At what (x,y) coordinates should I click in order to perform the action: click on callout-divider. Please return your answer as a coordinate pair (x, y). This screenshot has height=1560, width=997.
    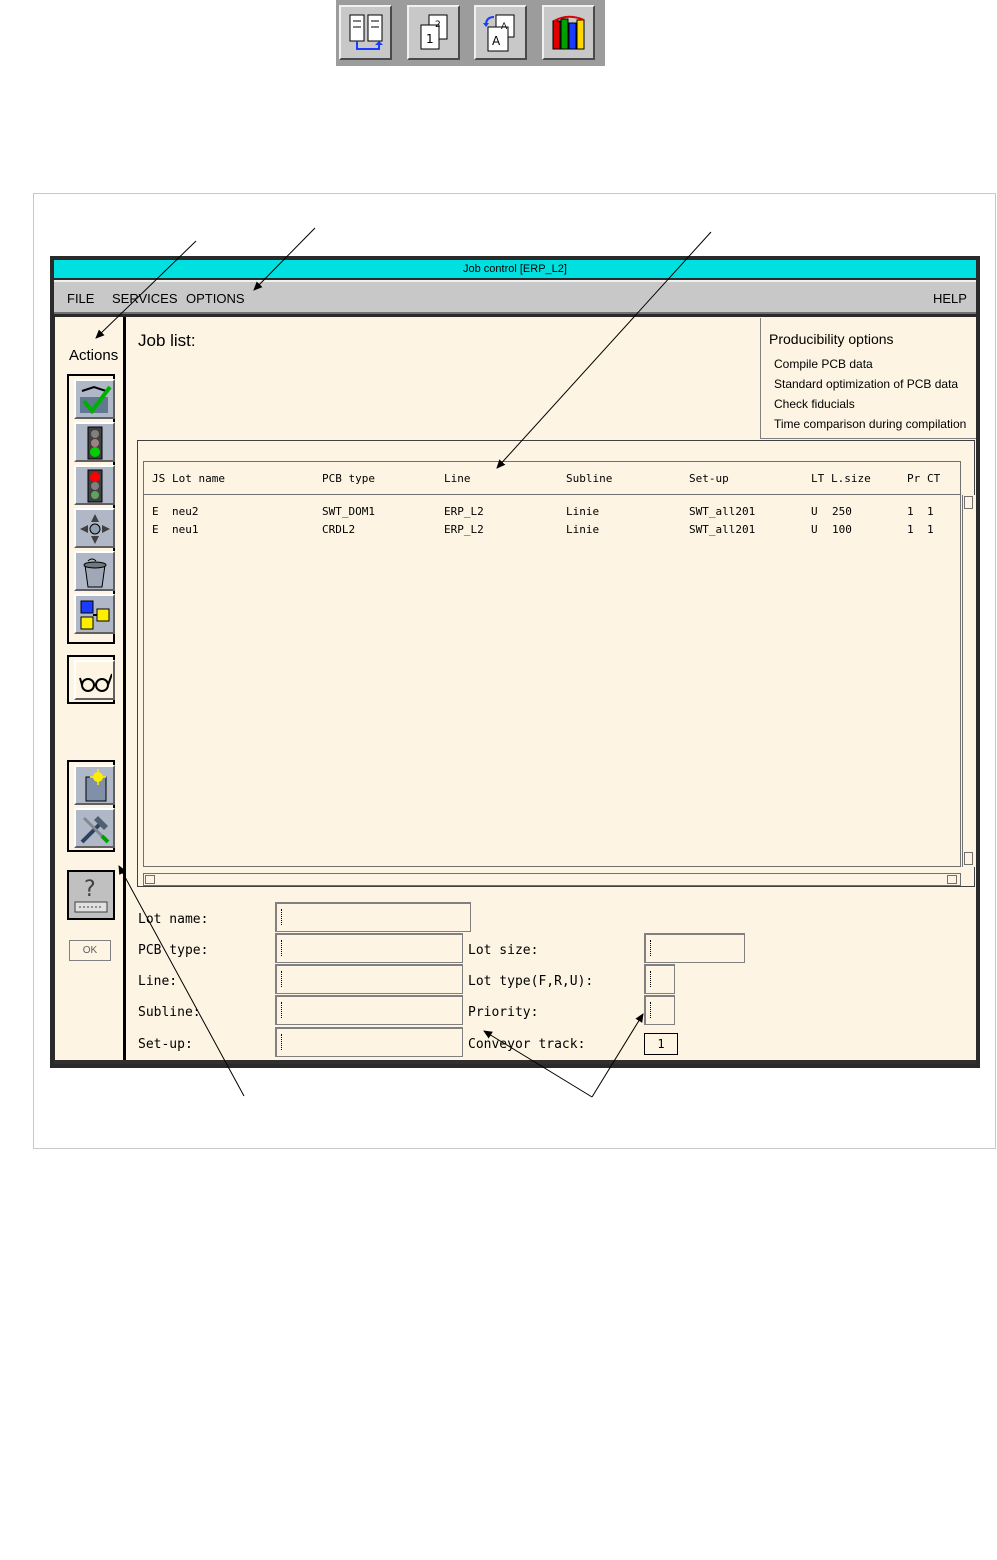
    Looking at the image, I should click on (181, 981).